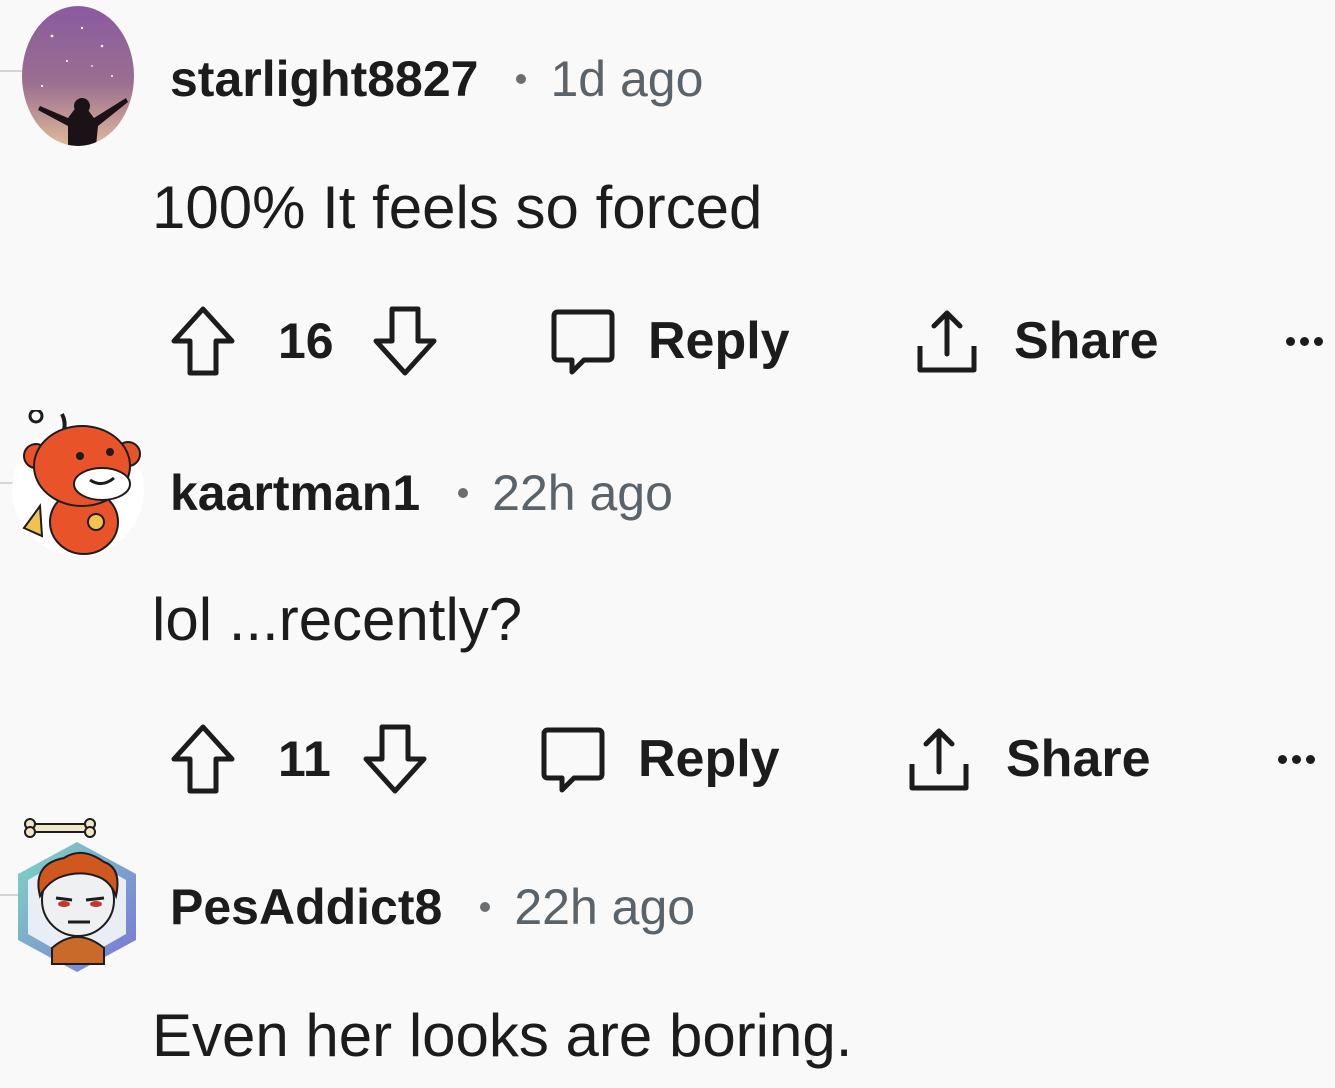 Image resolution: width=1335 pixels, height=1088 pixels. What do you see at coordinates (502, 1035) in the screenshot?
I see `comment-body: Even her looks are boring.` at bounding box center [502, 1035].